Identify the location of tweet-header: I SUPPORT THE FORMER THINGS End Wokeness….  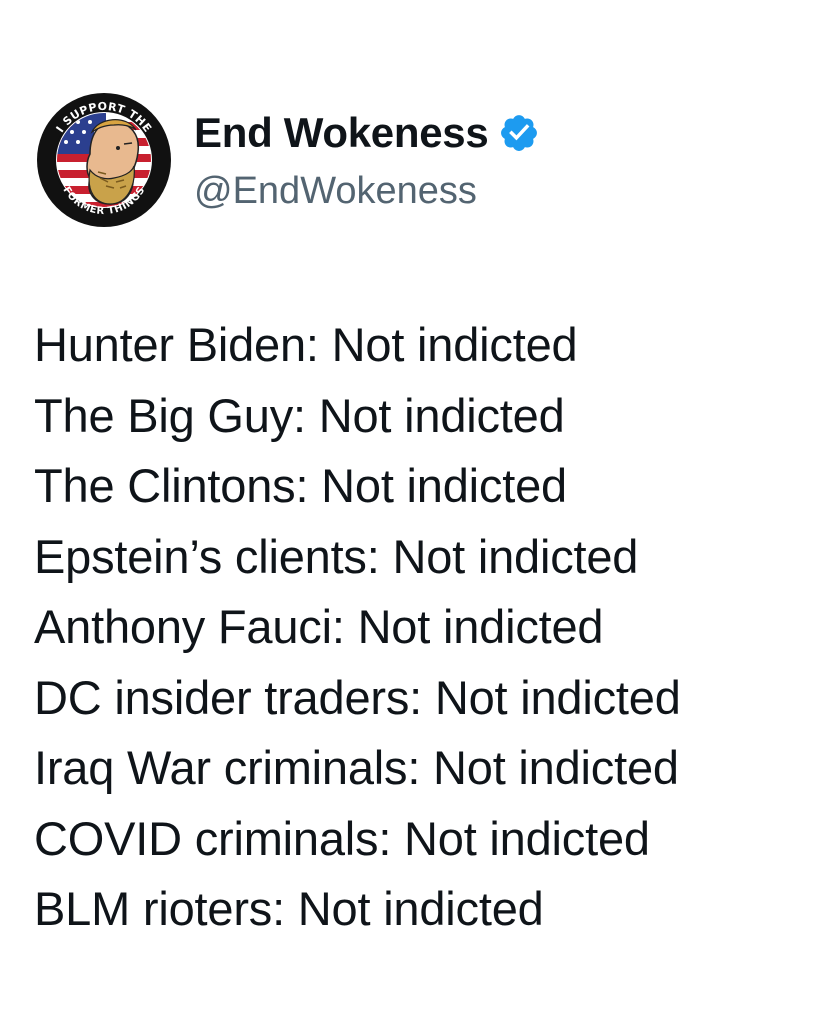
(288, 160).